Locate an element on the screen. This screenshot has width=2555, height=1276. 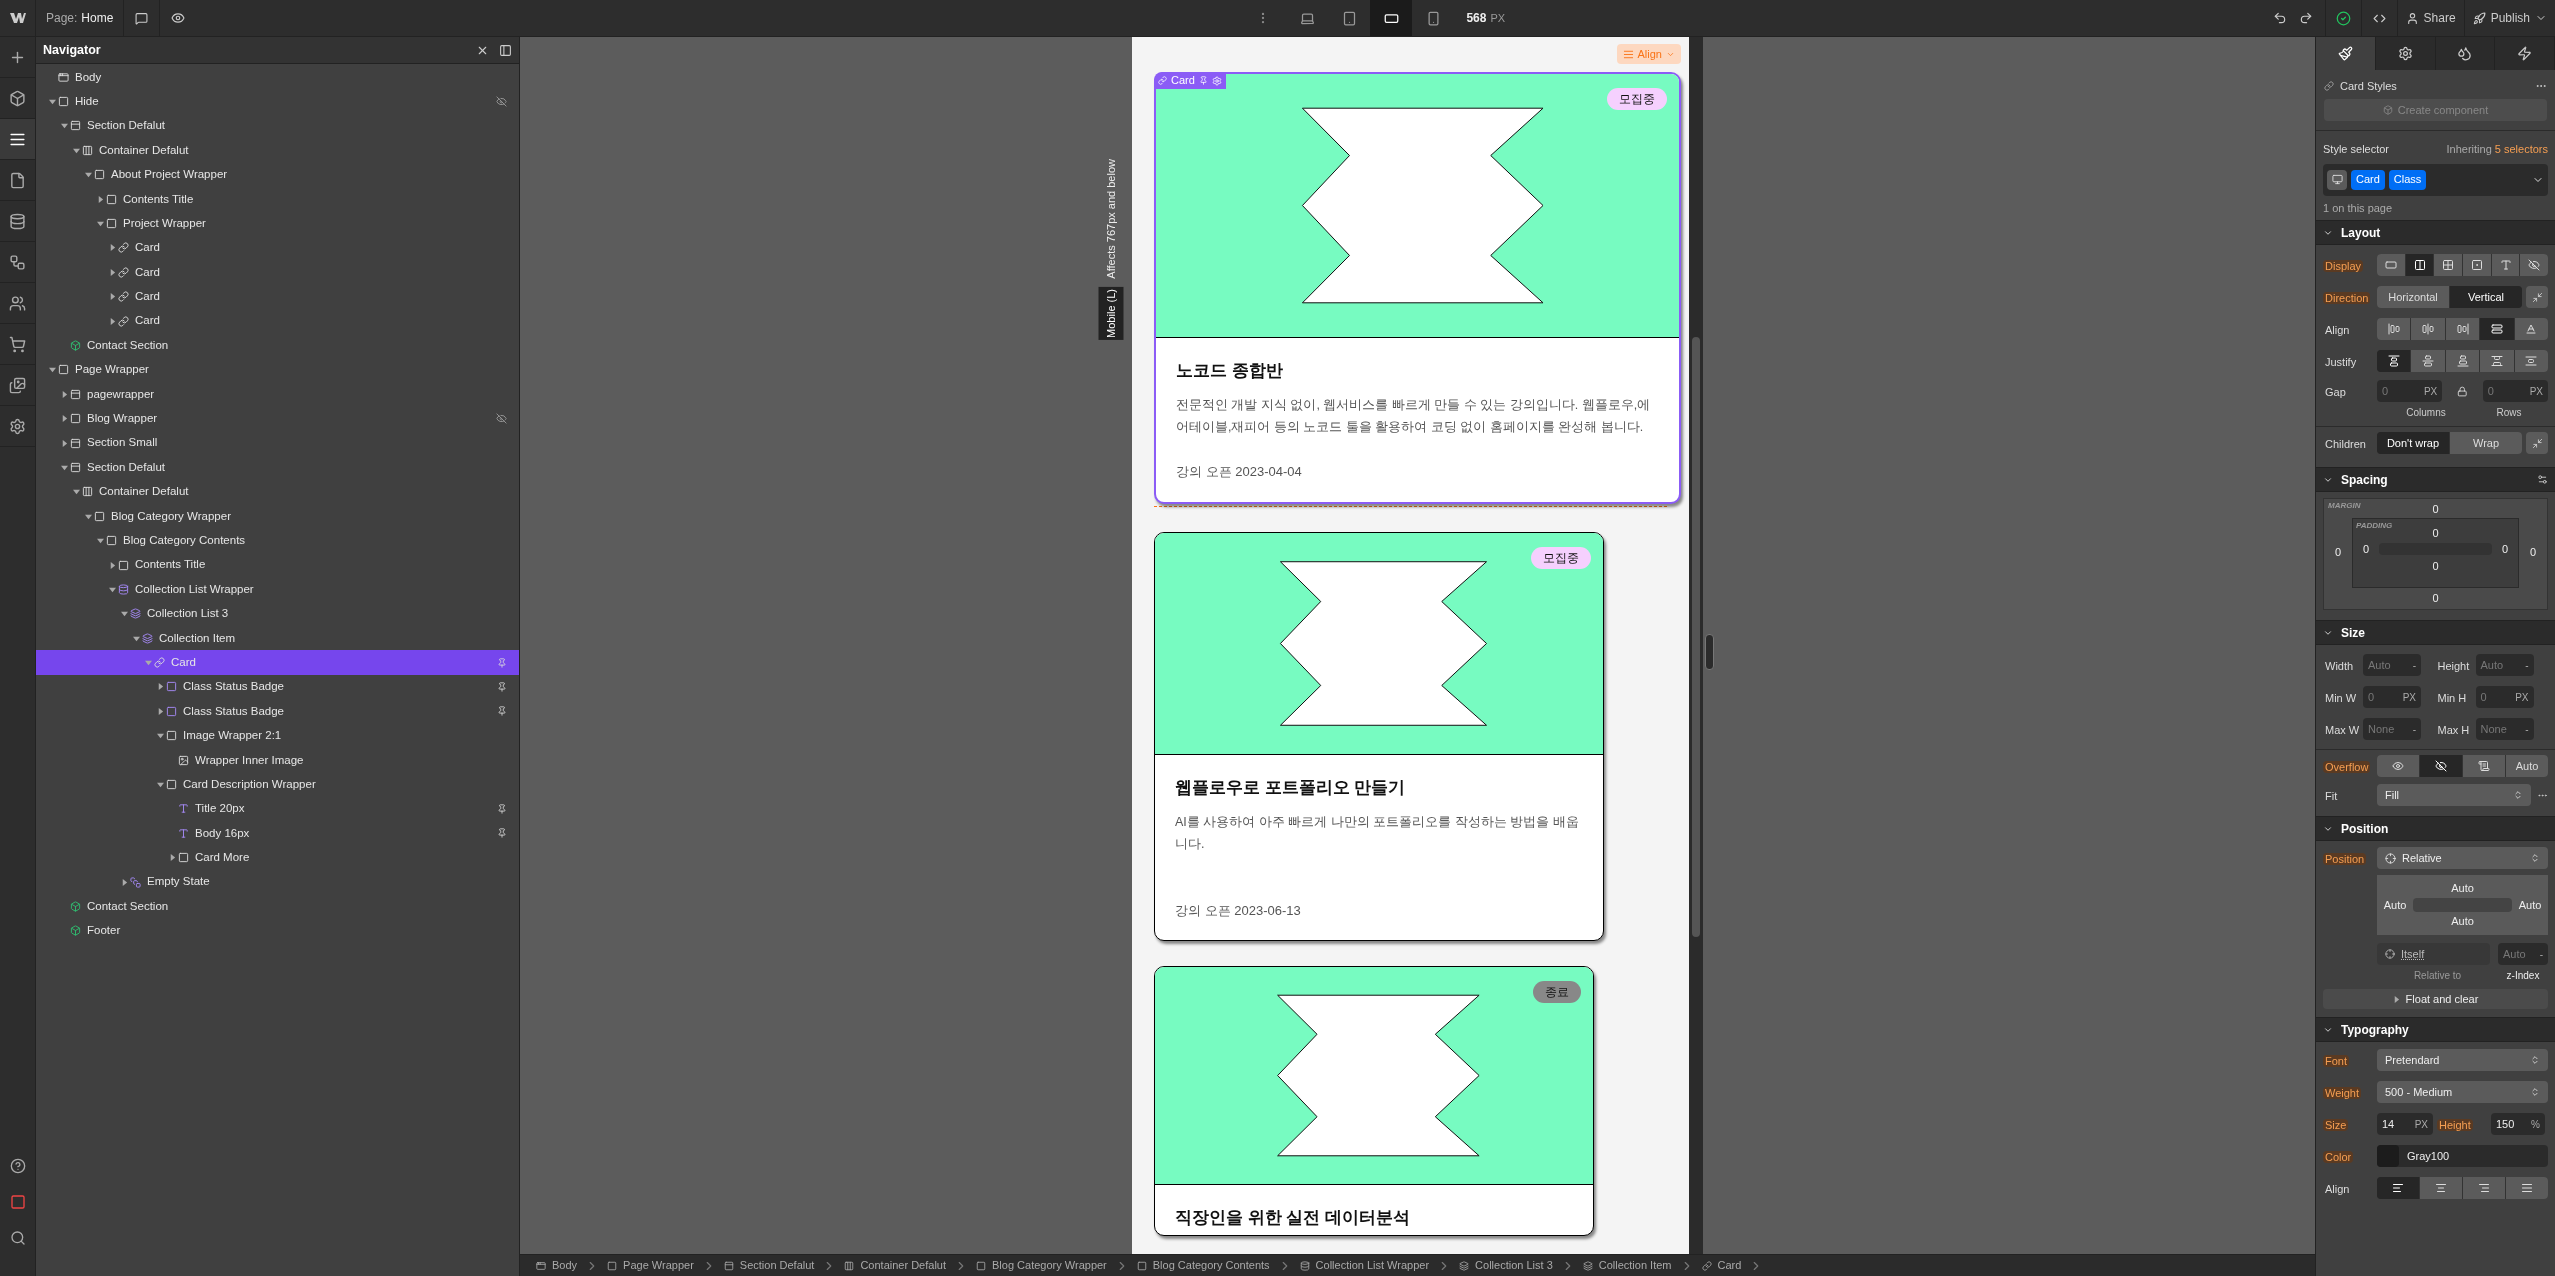
spacing-icon is located at coordinates (2542, 479).